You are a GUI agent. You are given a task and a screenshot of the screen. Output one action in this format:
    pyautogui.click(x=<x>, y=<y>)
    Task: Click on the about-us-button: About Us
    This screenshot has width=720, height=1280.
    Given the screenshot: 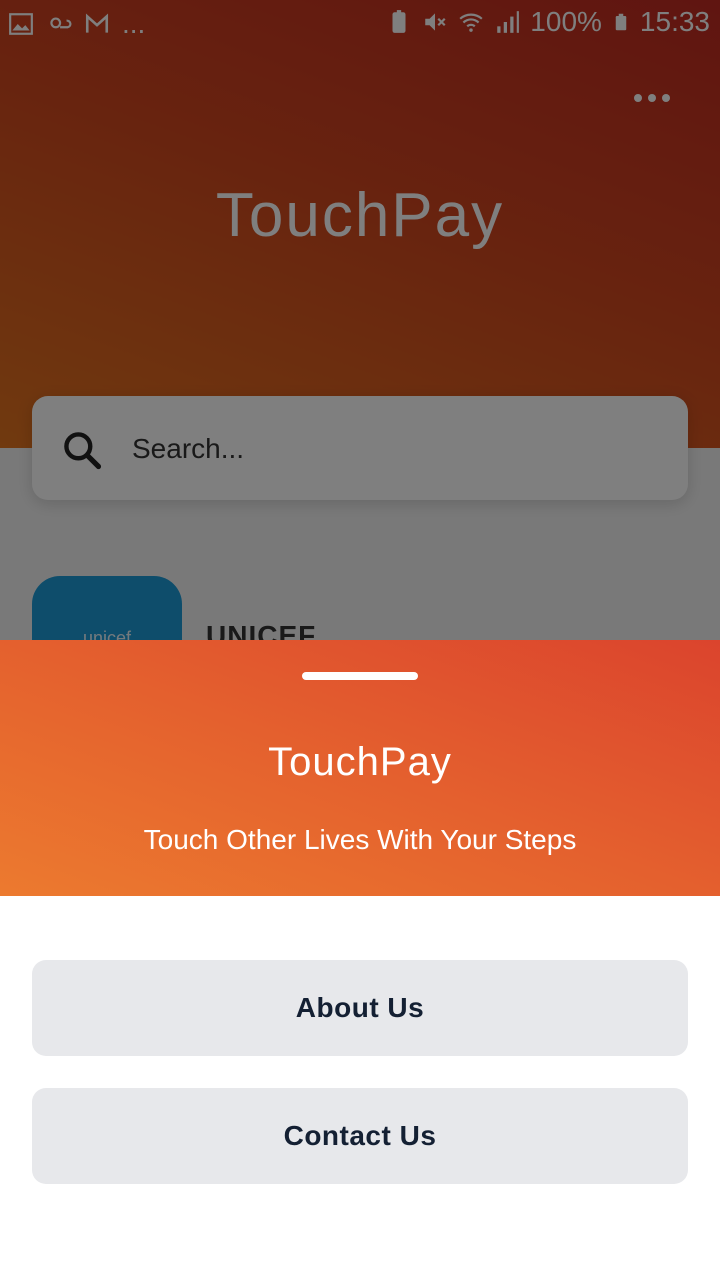 What is the action you would take?
    pyautogui.click(x=360, y=1008)
    